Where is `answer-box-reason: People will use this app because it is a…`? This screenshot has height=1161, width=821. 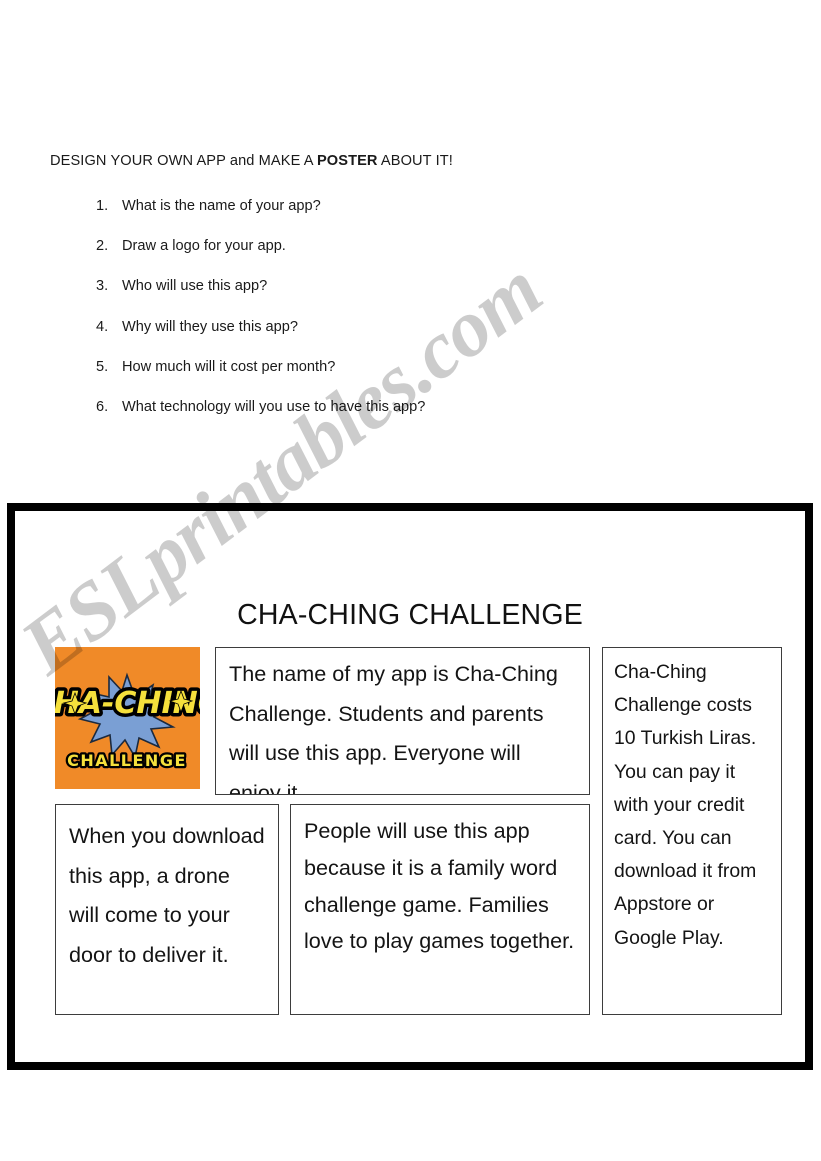
answer-box-reason: People will use this app because it is a… is located at coordinates (440, 909).